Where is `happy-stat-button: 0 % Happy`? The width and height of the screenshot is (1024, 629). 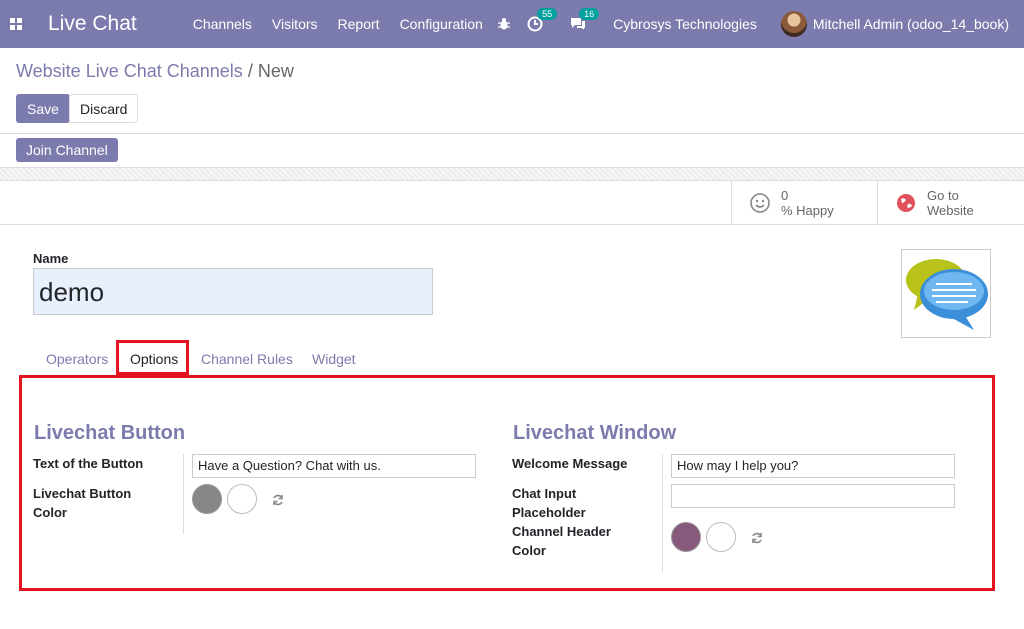
happy-stat-button: 0 % Happy is located at coordinates (804, 203).